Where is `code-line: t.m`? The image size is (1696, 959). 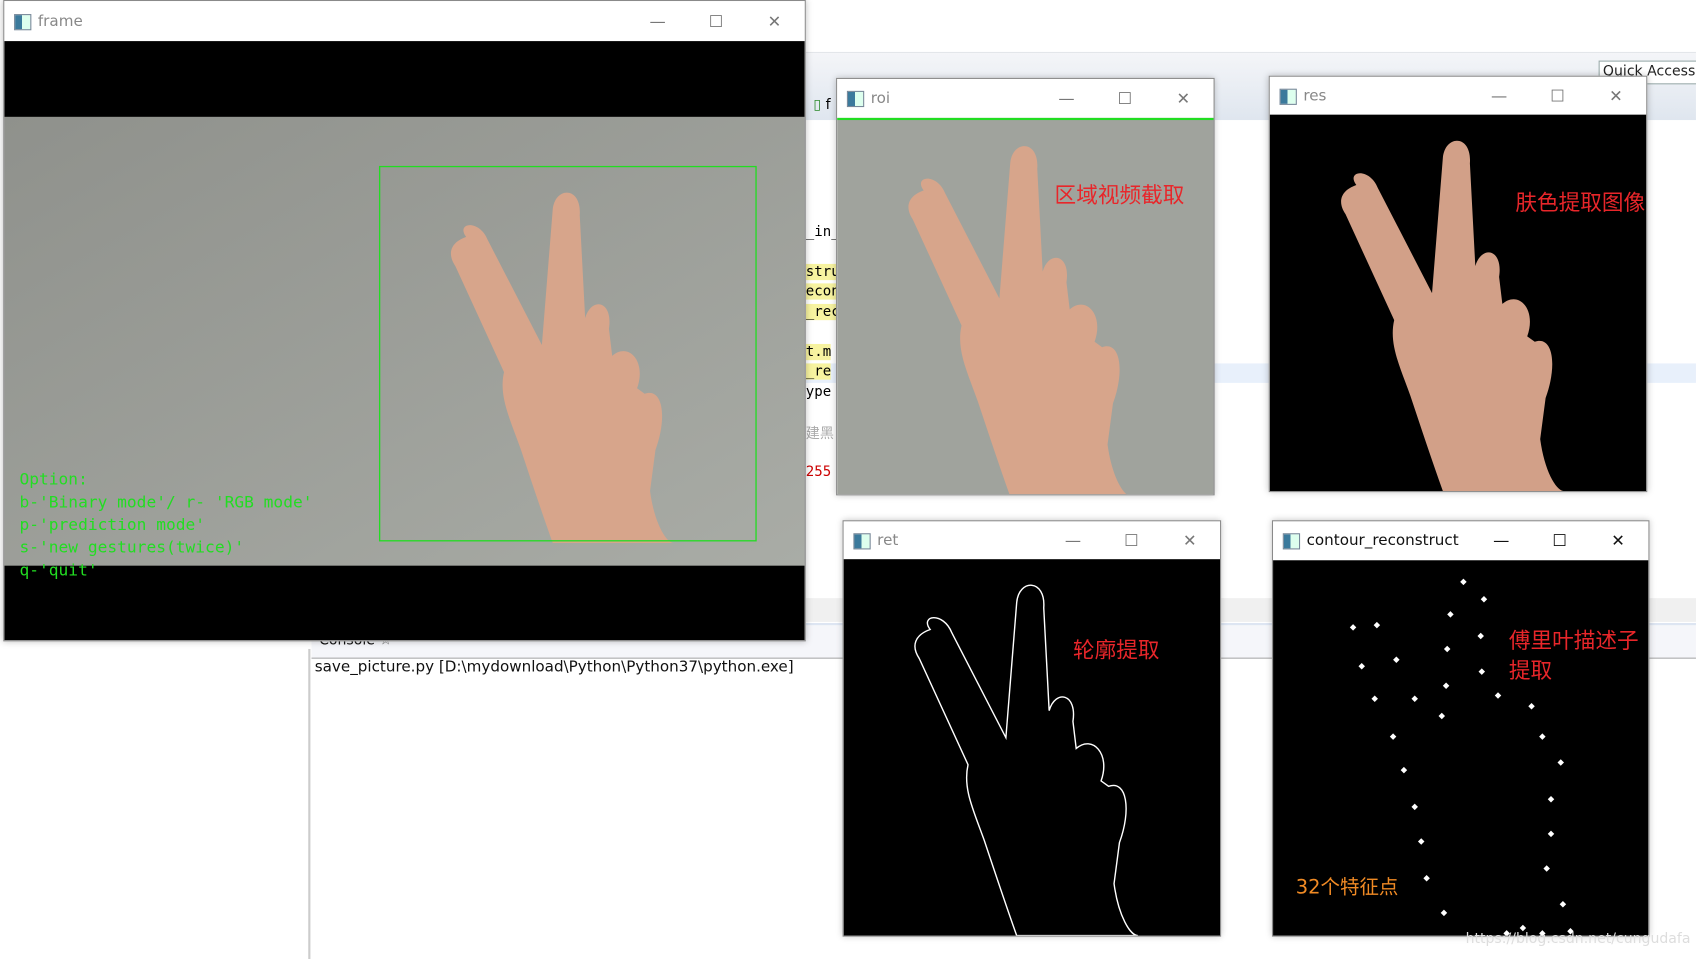 code-line: t.m is located at coordinates (818, 352).